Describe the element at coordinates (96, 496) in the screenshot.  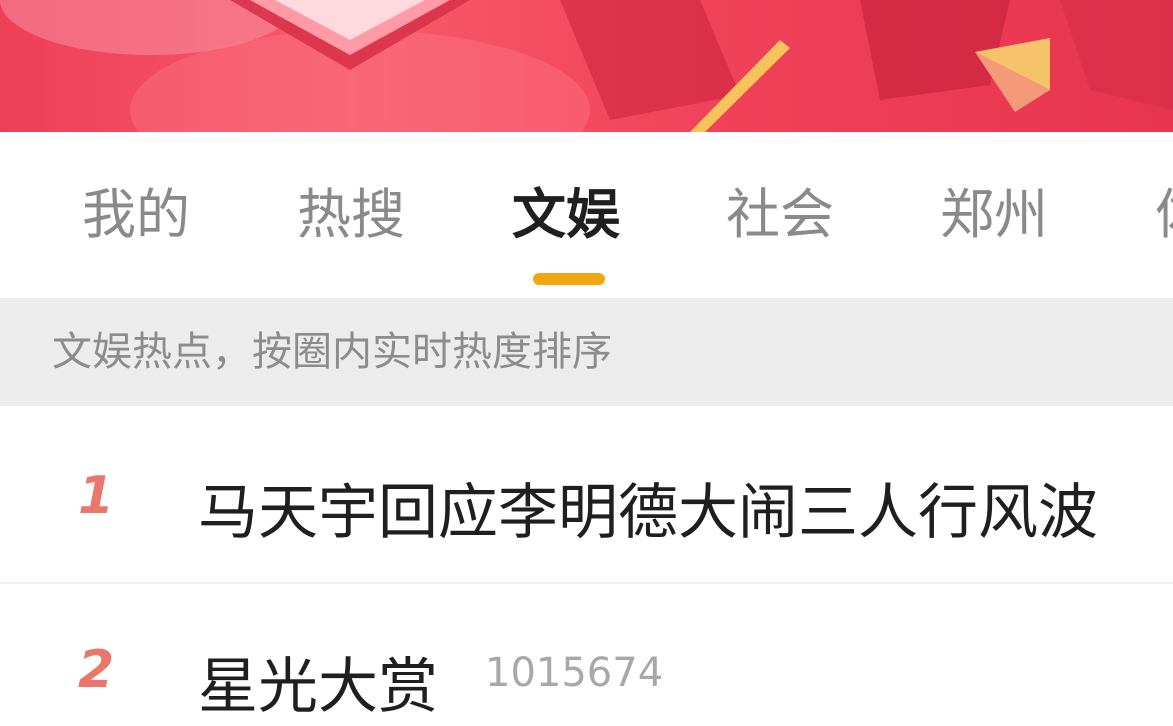
I see `rank-number: 1` at that location.